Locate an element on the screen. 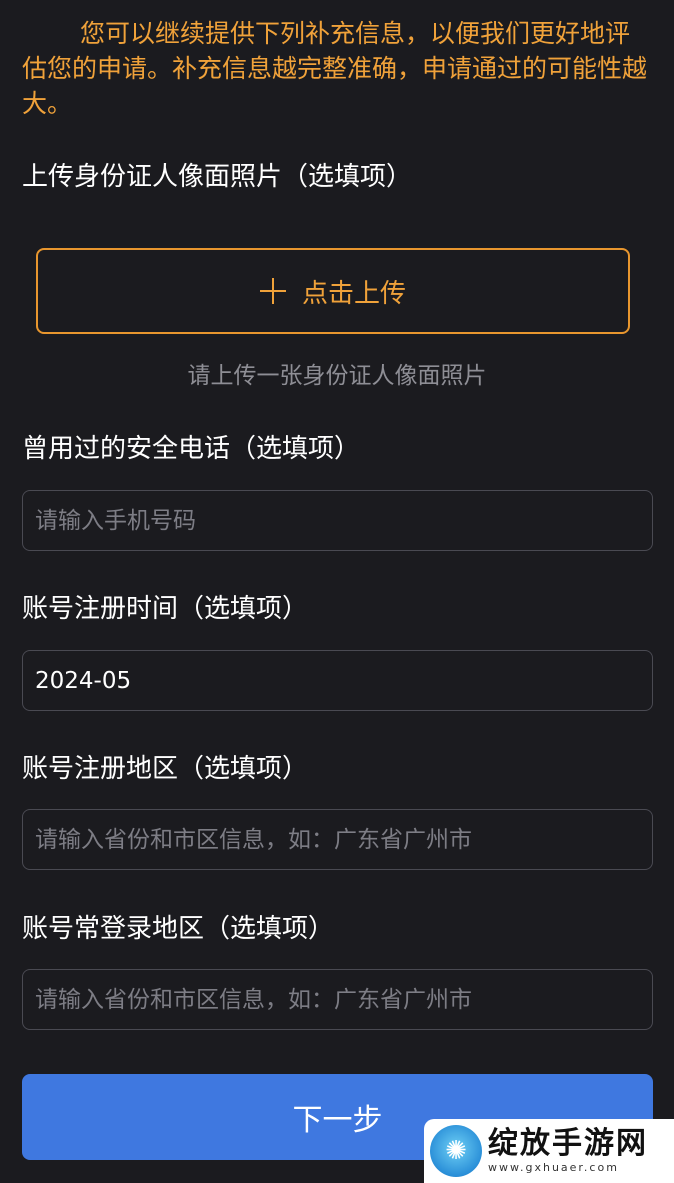  upload-button: 点击上传 is located at coordinates (333, 291).